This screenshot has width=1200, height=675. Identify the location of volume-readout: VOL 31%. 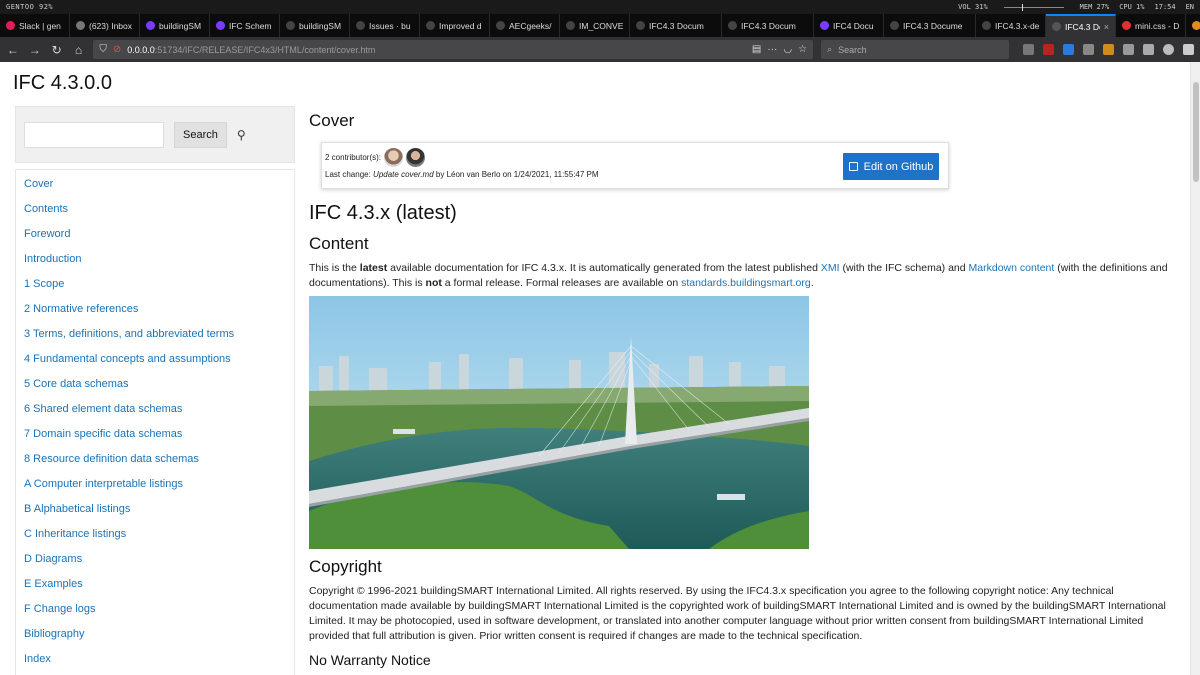
(973, 7).